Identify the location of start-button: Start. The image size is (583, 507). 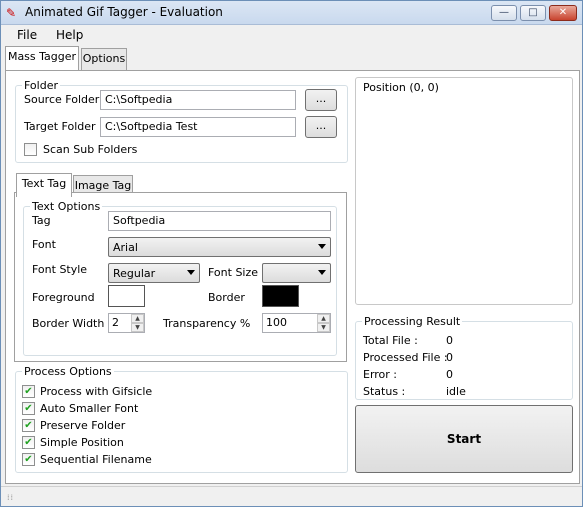
(464, 439).